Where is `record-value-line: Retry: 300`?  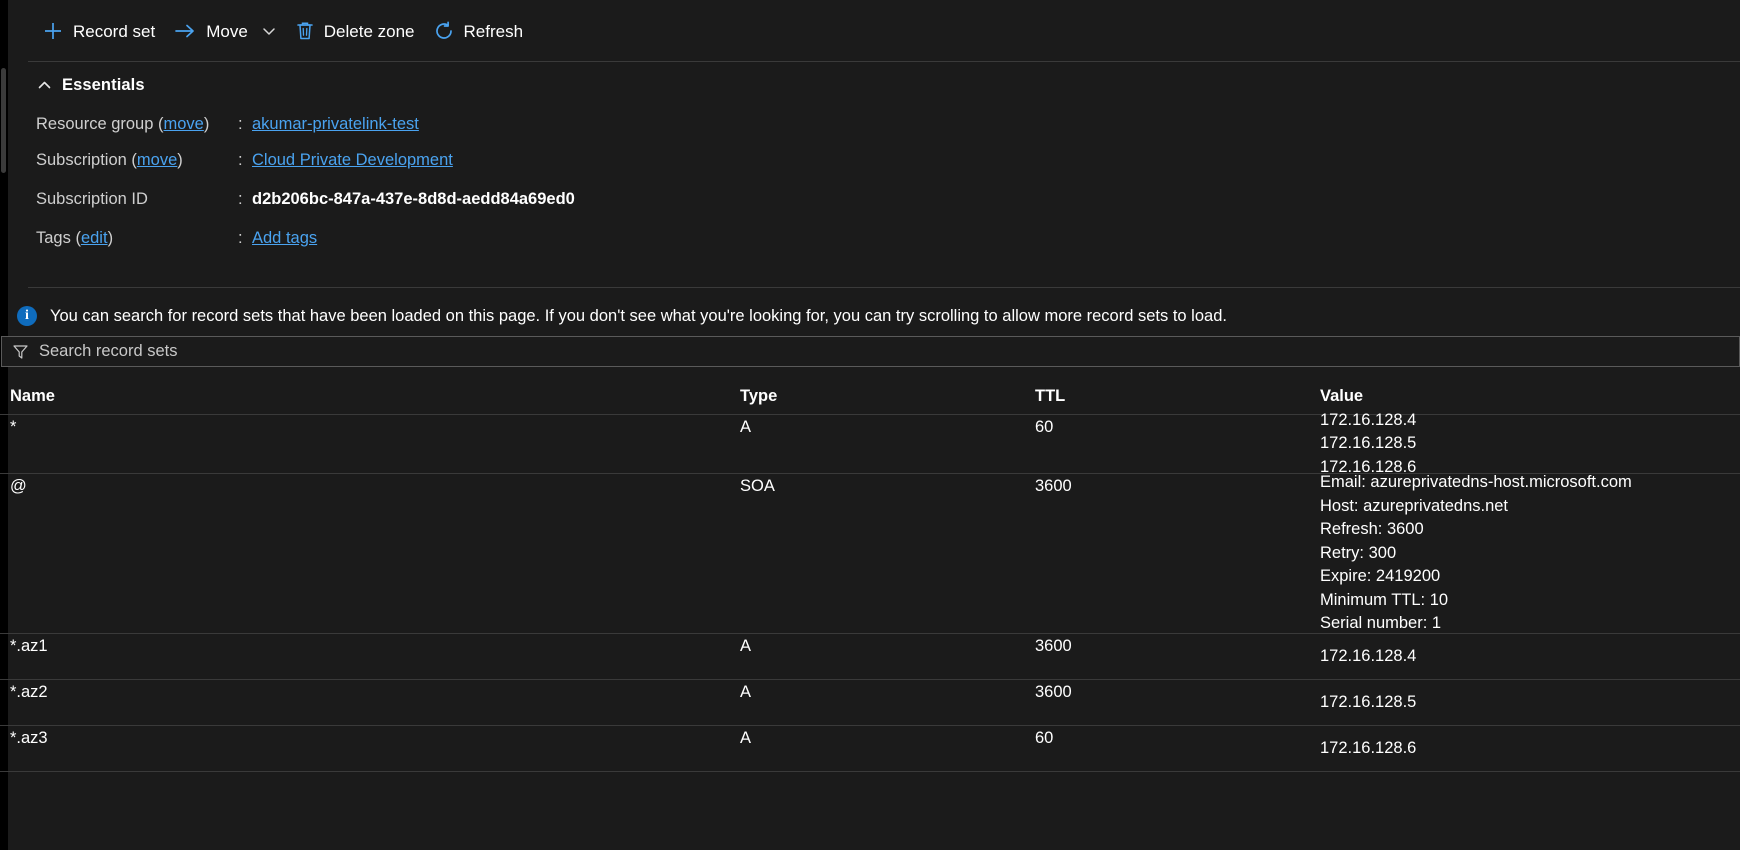 record-value-line: Retry: 300 is located at coordinates (1358, 552).